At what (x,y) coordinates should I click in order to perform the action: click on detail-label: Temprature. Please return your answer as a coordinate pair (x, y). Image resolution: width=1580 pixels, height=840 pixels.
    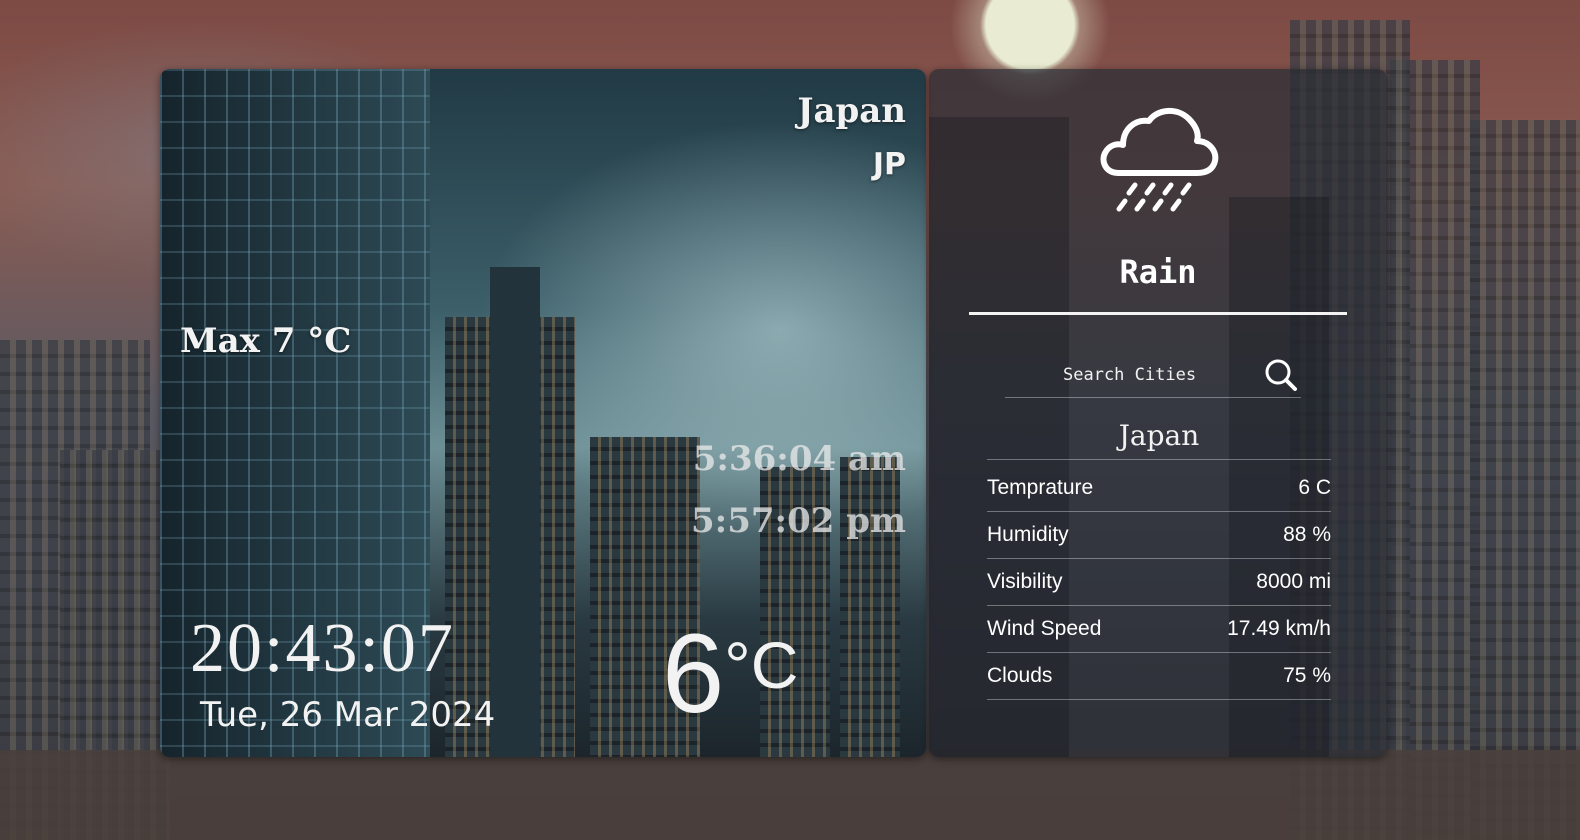
    Looking at the image, I should click on (1040, 487).